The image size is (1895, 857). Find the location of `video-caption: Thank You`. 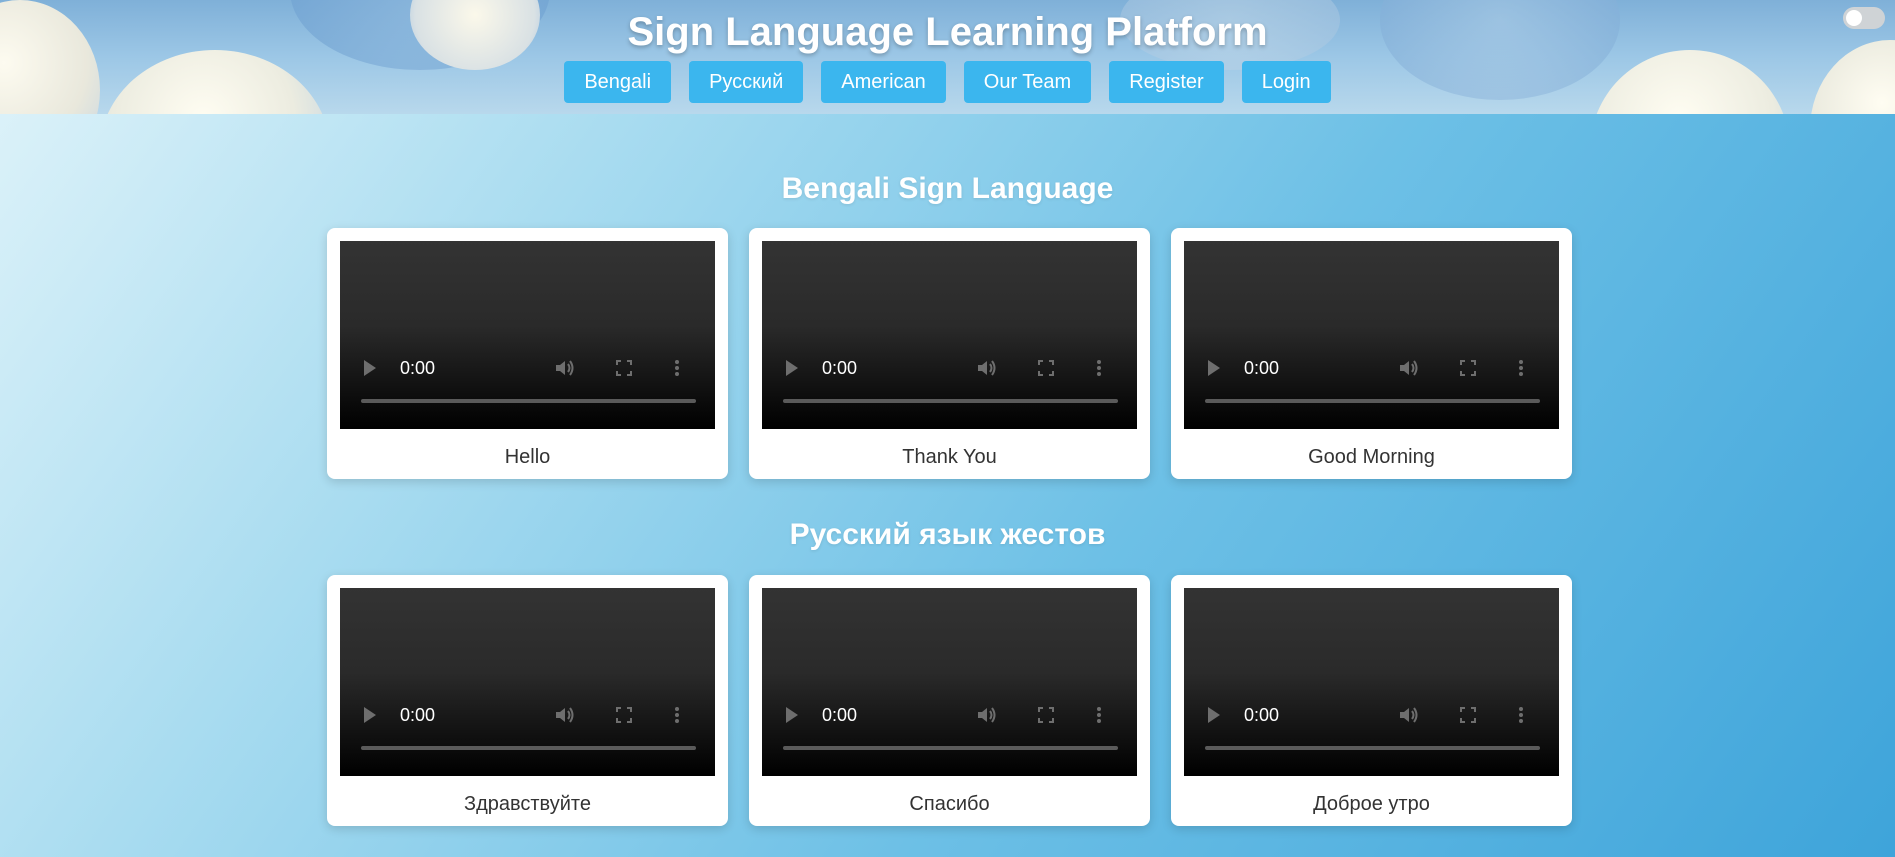

video-caption: Thank You is located at coordinates (949, 457).